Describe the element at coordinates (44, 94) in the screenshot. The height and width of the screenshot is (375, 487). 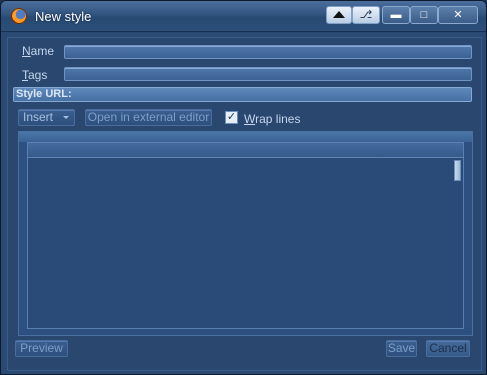
I see `style-url-label: Style URL:` at that location.